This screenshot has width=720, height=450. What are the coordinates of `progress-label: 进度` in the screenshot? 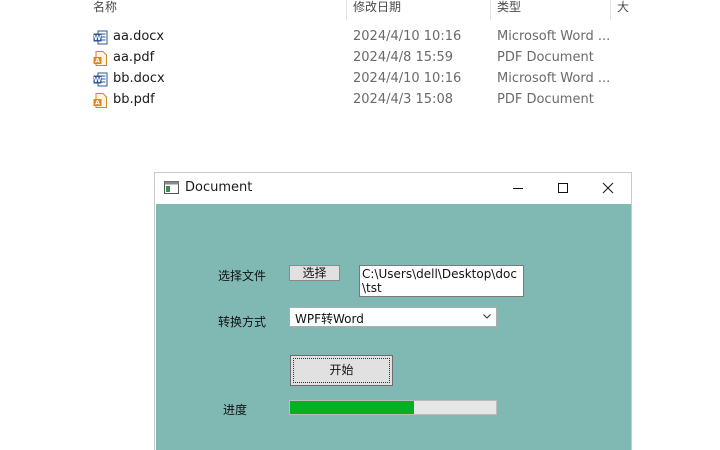 It's located at (235, 410).